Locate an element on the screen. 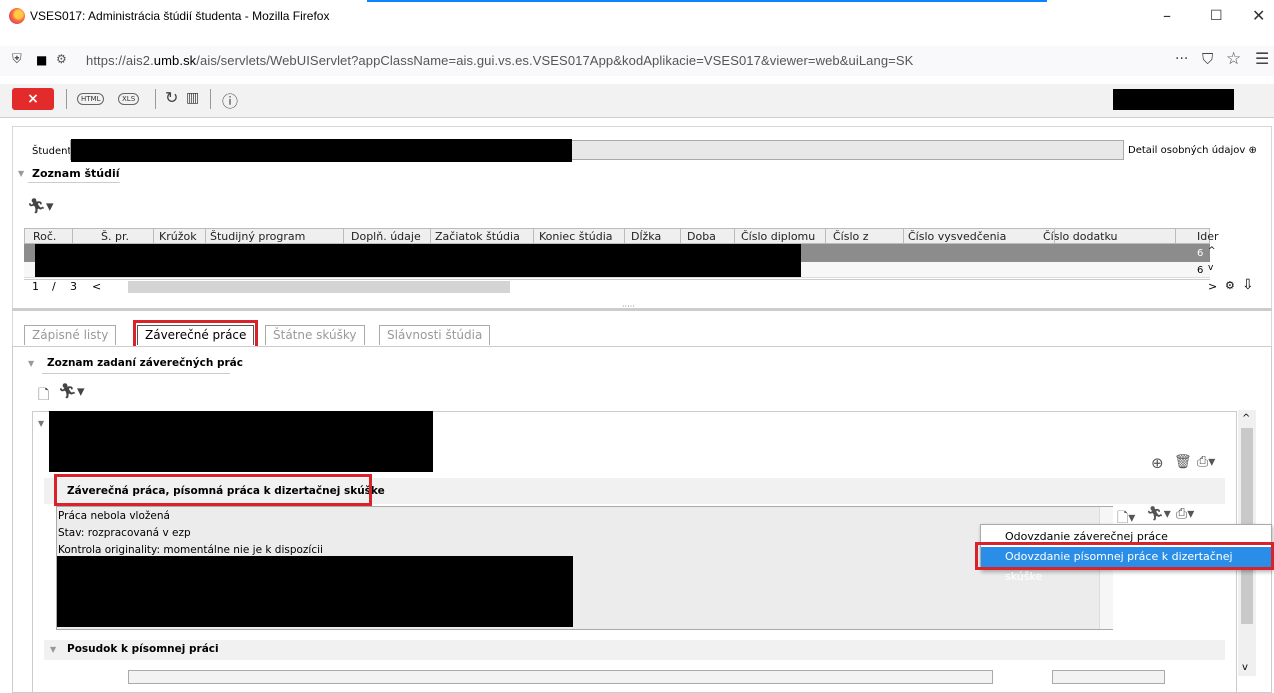  horizontal-scrollbar-thumb is located at coordinates (319, 287).